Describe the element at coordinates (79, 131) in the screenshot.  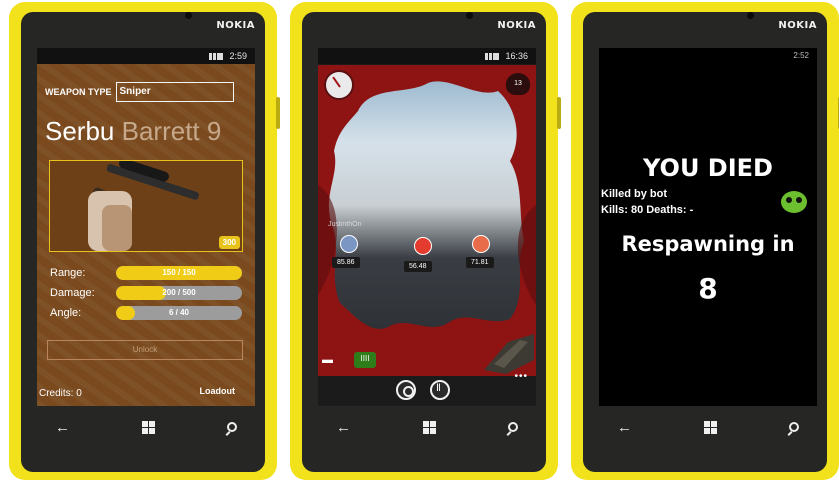
I see `weapon-name: Serbu` at that location.